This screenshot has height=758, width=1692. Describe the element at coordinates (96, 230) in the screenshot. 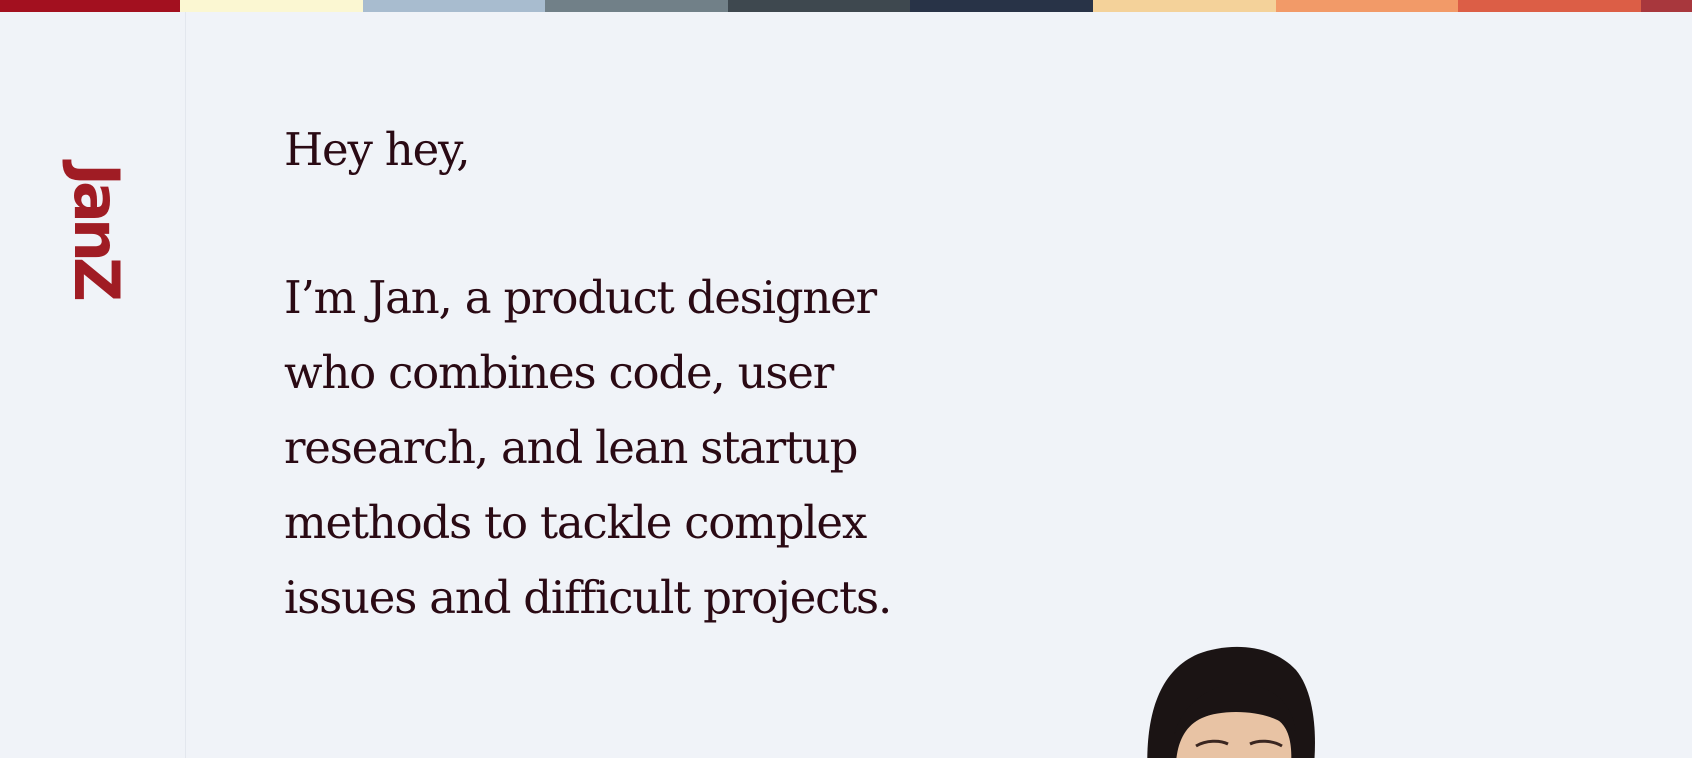

I see `site-logo: JanZ` at that location.